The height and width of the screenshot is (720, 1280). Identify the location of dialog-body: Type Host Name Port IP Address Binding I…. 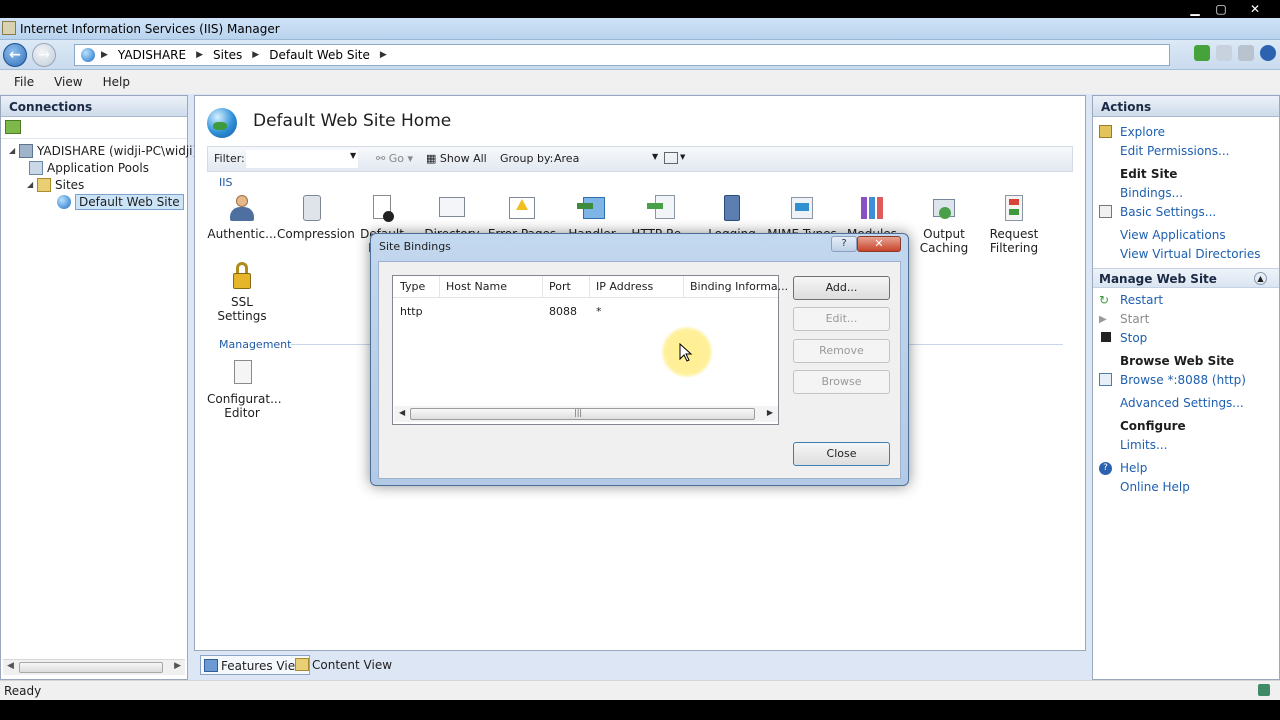
(639, 370).